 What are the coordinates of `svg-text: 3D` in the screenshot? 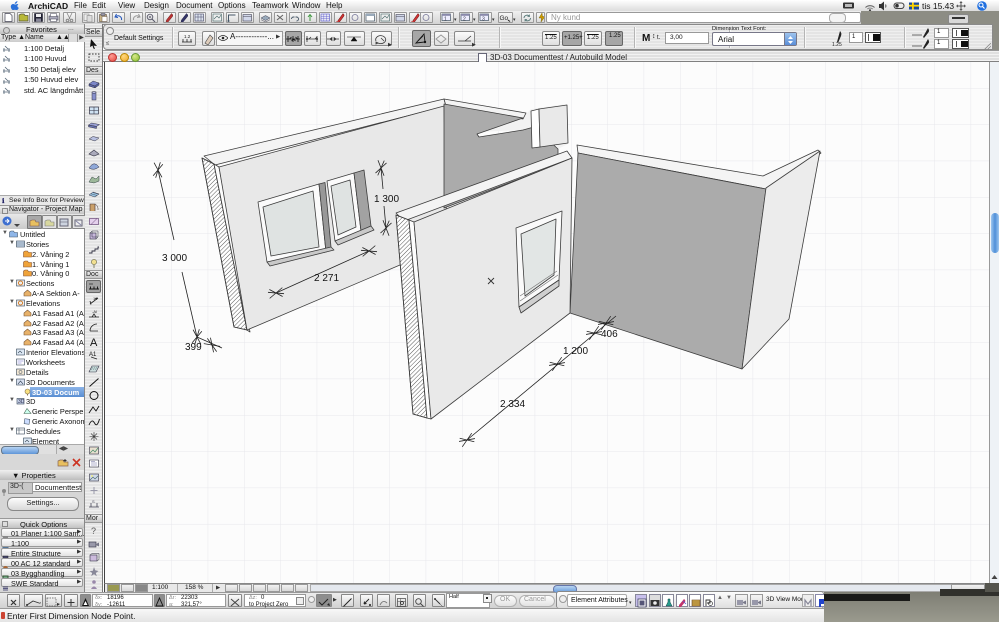 It's located at (21, 402).